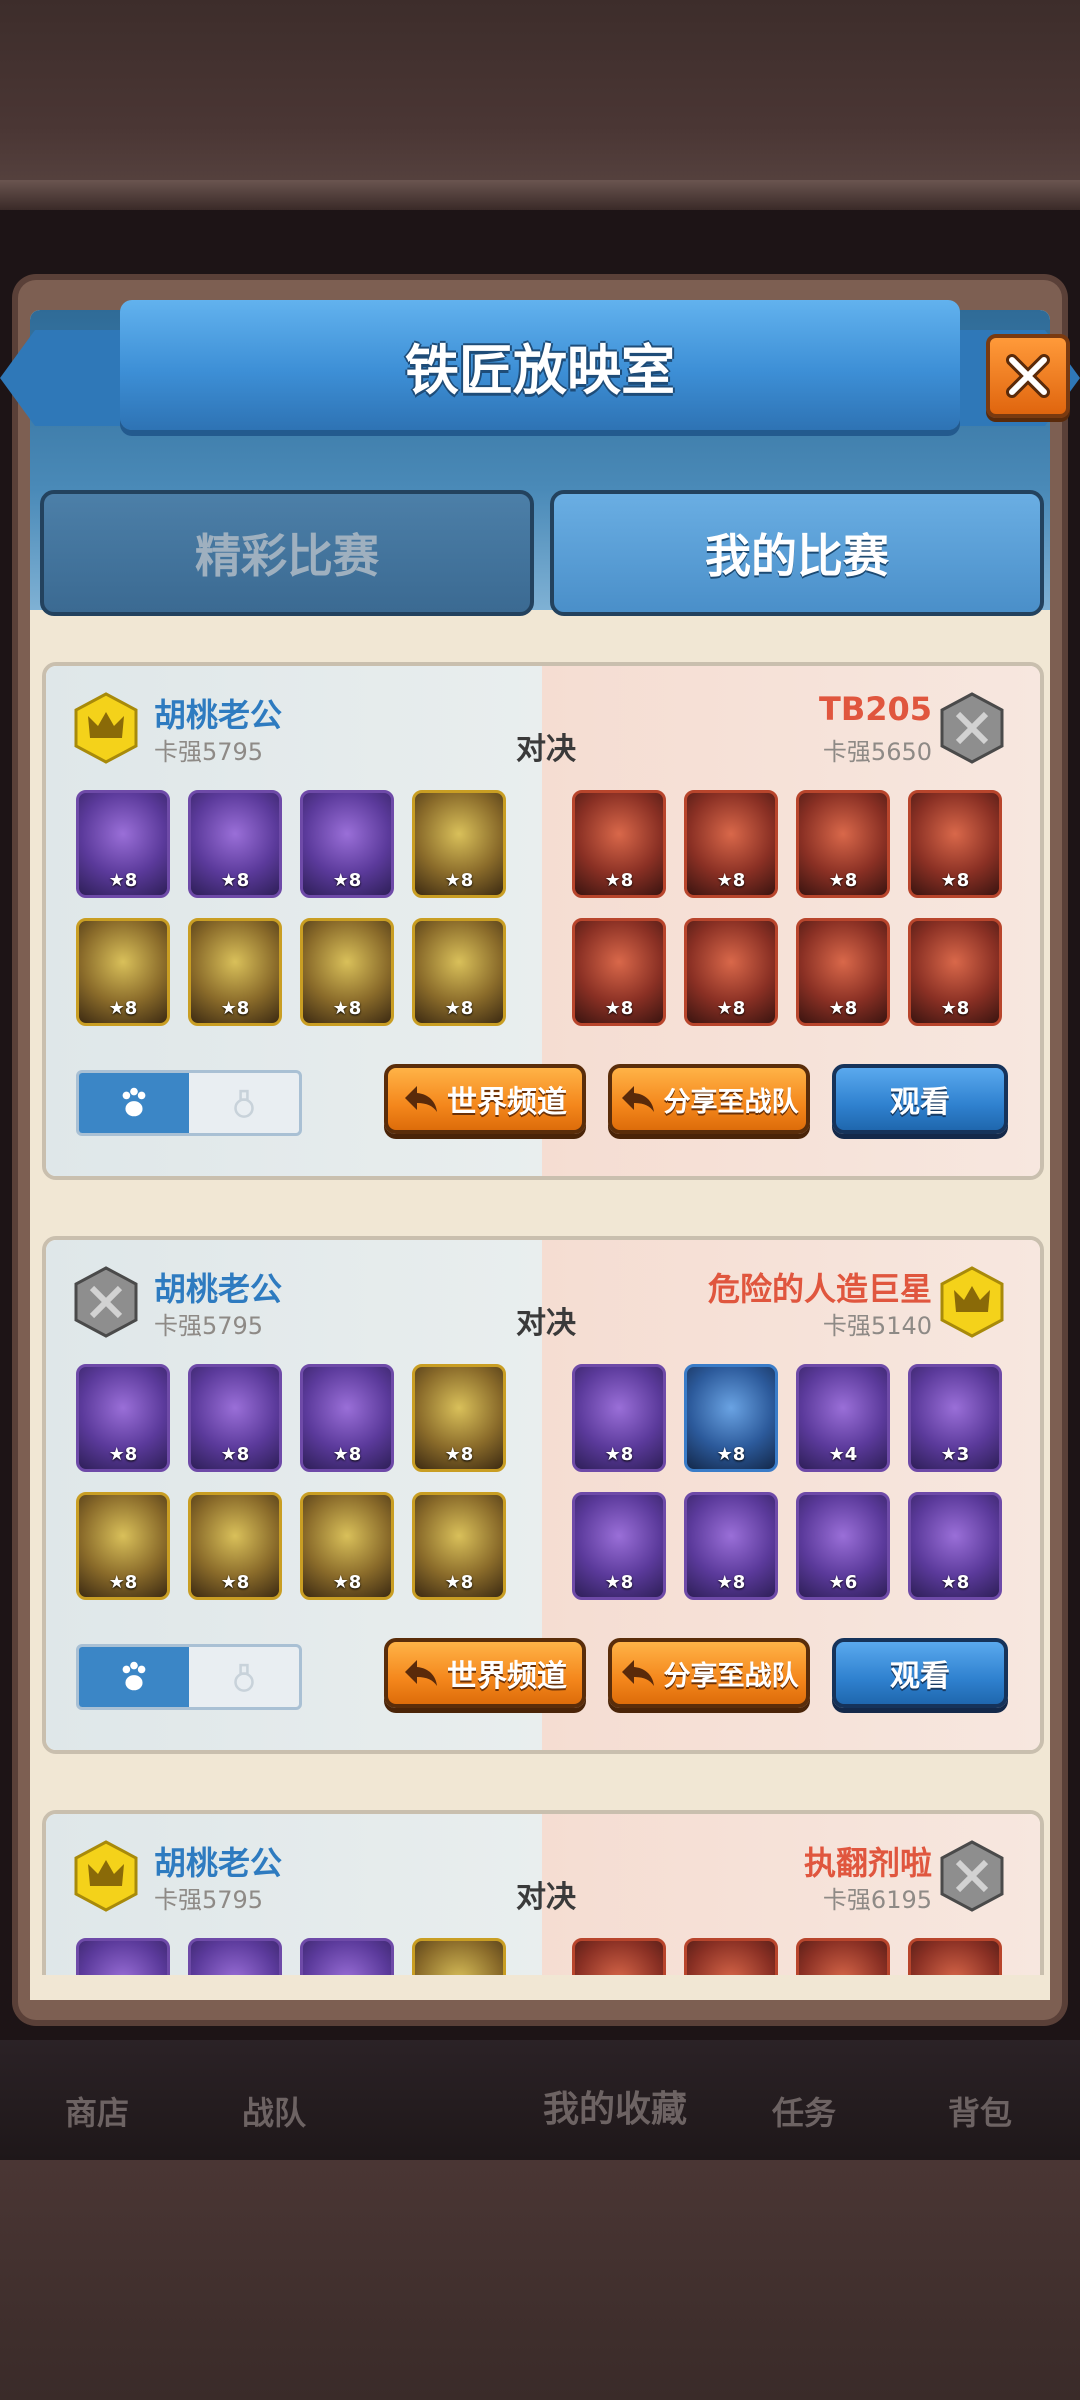 This screenshot has height=2400, width=1080. I want to click on nav-shop: 商店, so click(97, 2111).